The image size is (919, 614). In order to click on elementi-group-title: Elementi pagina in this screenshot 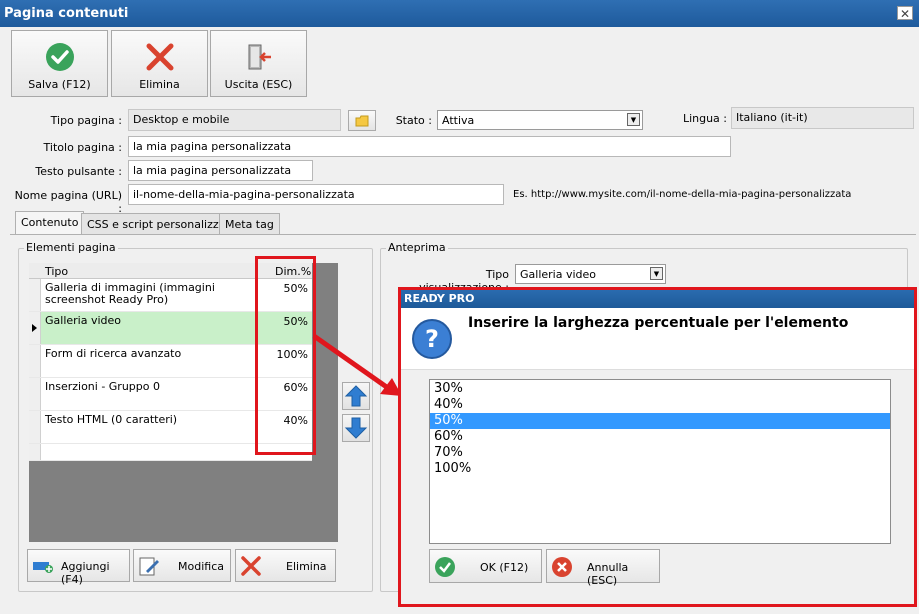, I will do `click(71, 247)`.